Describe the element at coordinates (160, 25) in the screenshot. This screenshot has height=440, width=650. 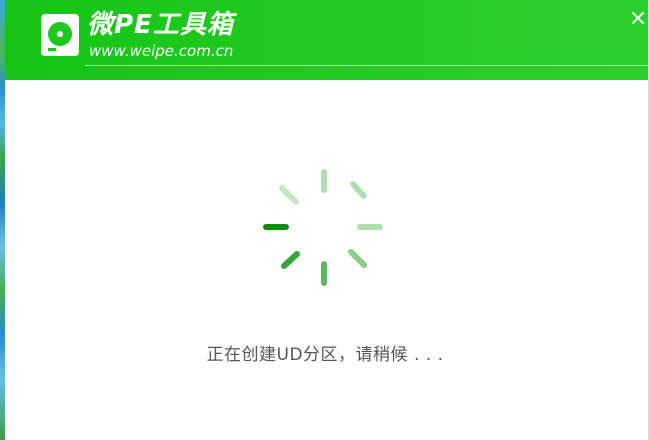
I see `app-title: 微PE工具箱` at that location.